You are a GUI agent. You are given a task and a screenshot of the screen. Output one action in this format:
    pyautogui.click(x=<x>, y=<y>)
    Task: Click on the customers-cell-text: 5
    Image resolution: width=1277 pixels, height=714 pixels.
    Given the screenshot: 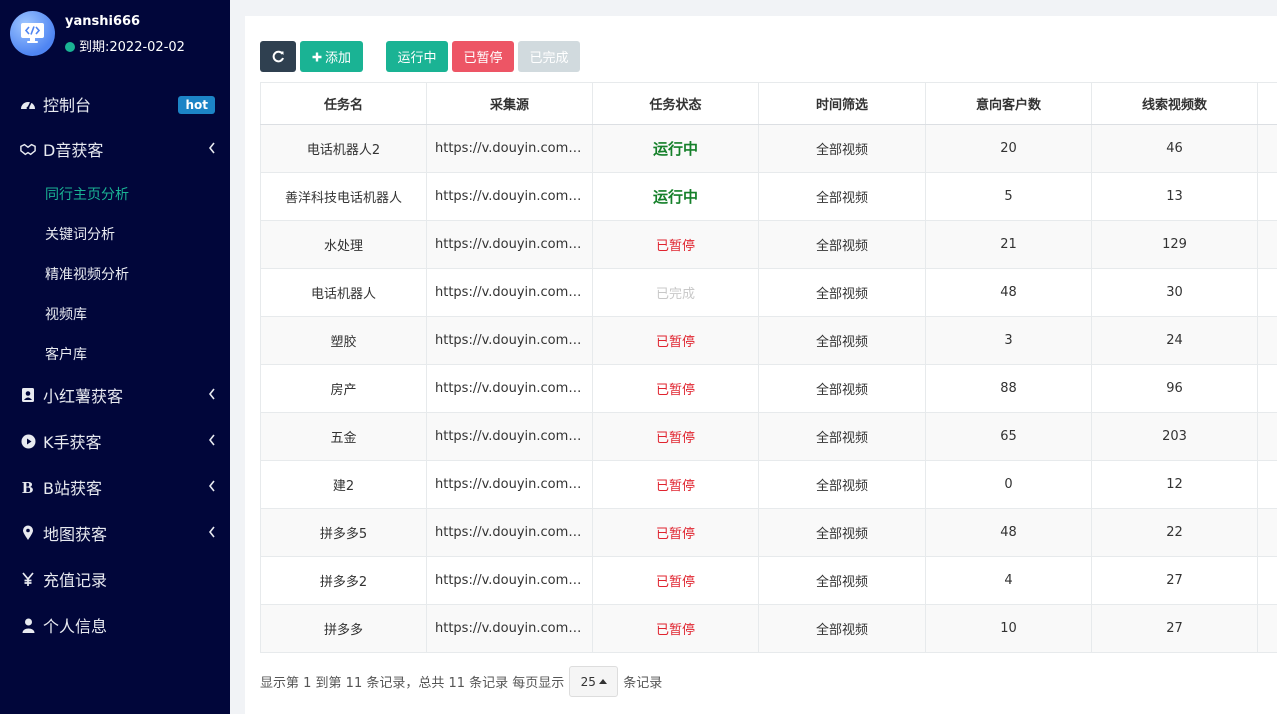 What is the action you would take?
    pyautogui.click(x=1008, y=196)
    